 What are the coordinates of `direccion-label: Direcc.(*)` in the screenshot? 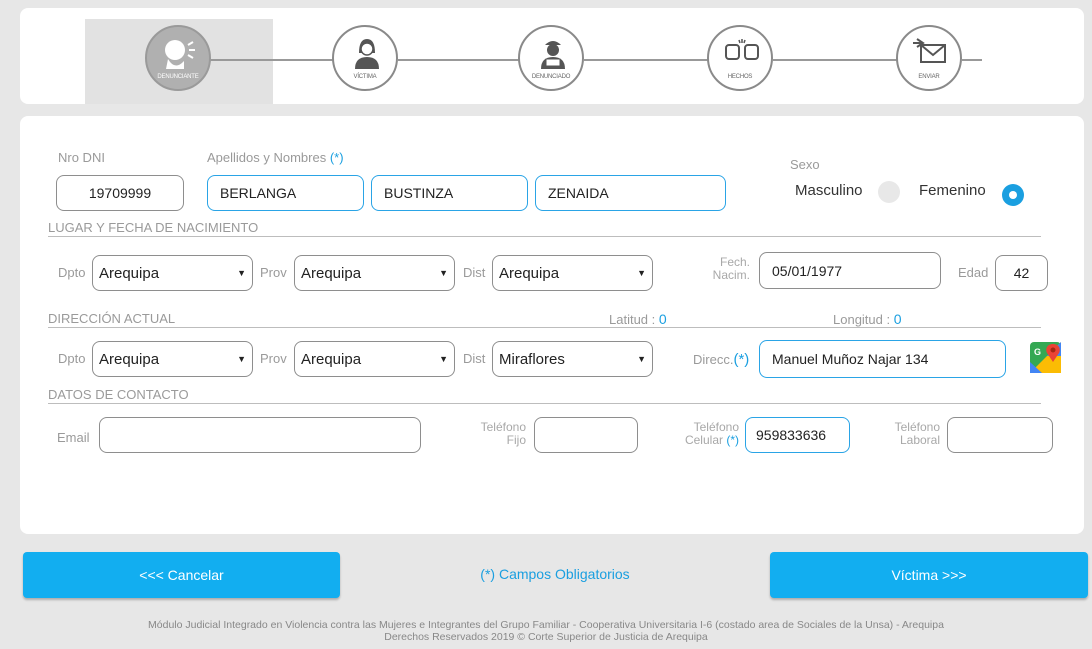 It's located at (721, 359).